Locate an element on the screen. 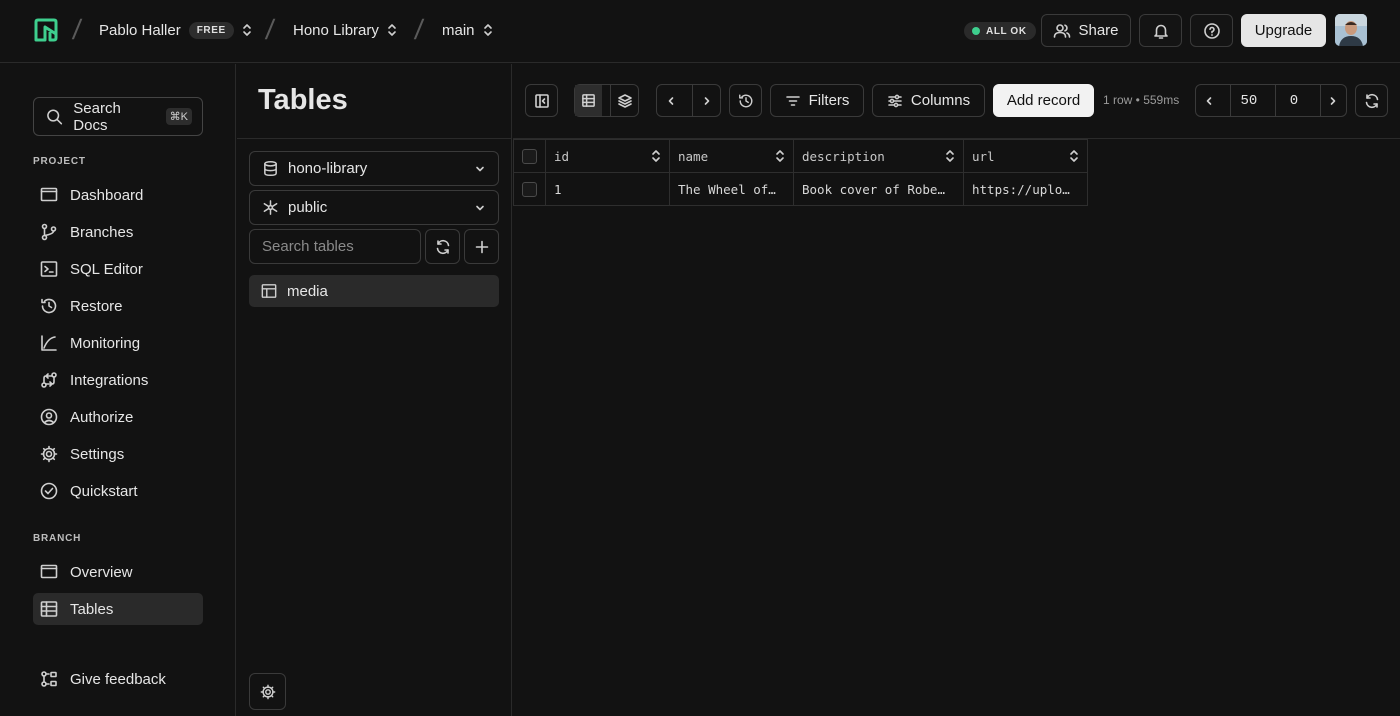 This screenshot has width=1400, height=716. cell-id: 1 is located at coordinates (607, 189).